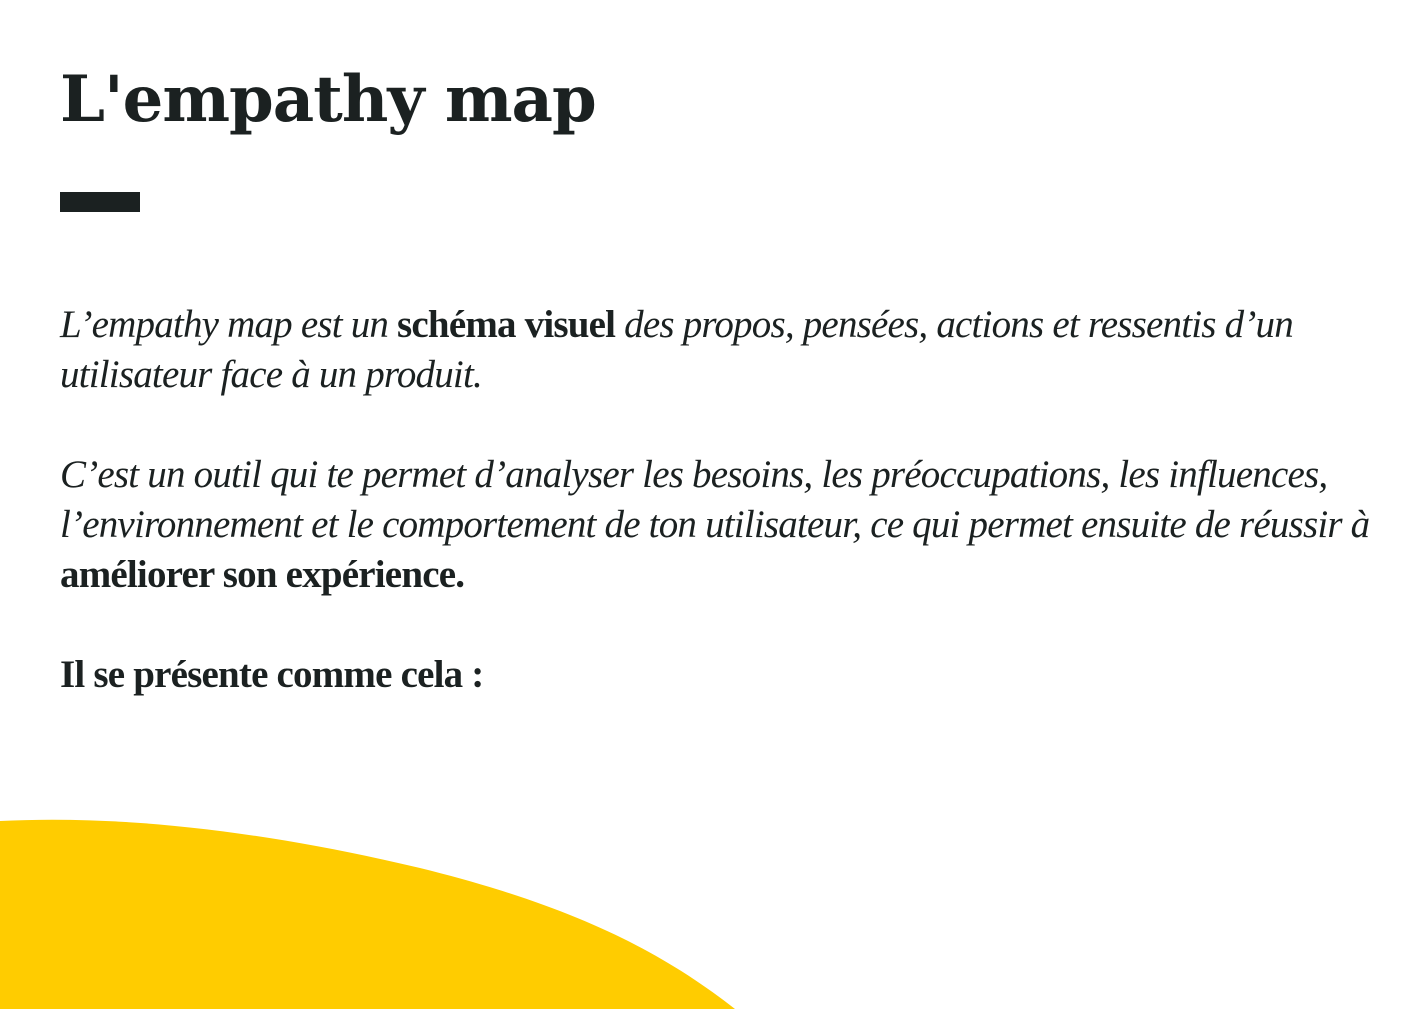 Image resolution: width=1427 pixels, height=1009 pixels. What do you see at coordinates (262, 574) in the screenshot?
I see `purpose-text-emphasis: améliorer son expérience.` at bounding box center [262, 574].